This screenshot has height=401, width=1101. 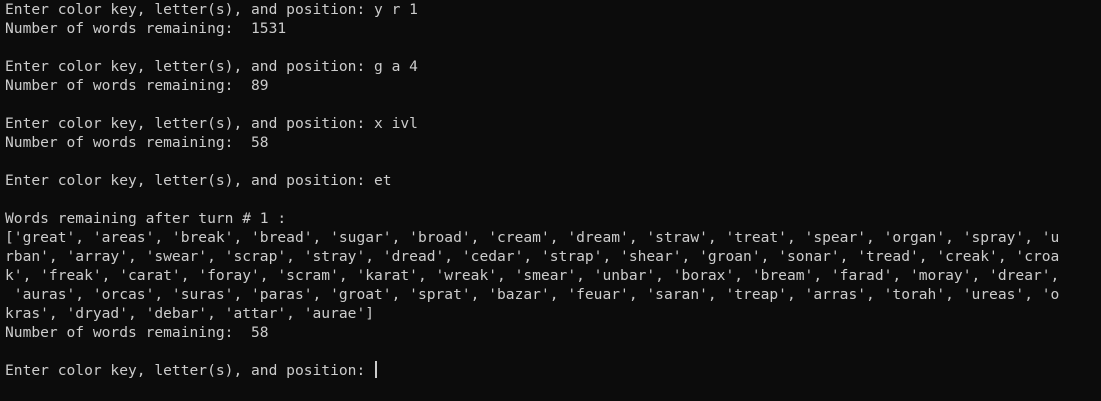 What do you see at coordinates (146, 218) in the screenshot?
I see `terminal-line: Words remaining after turn # 1 :` at bounding box center [146, 218].